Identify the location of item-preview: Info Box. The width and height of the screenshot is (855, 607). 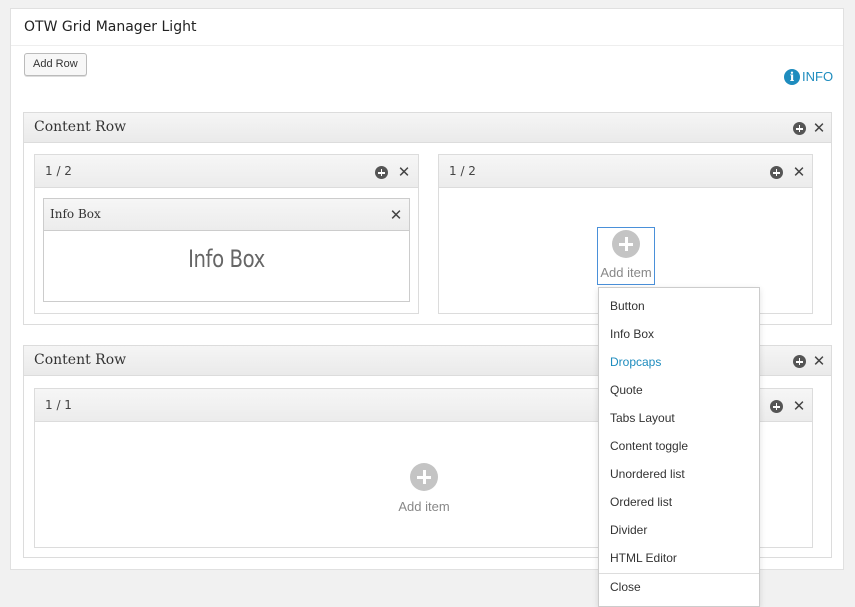
(226, 259).